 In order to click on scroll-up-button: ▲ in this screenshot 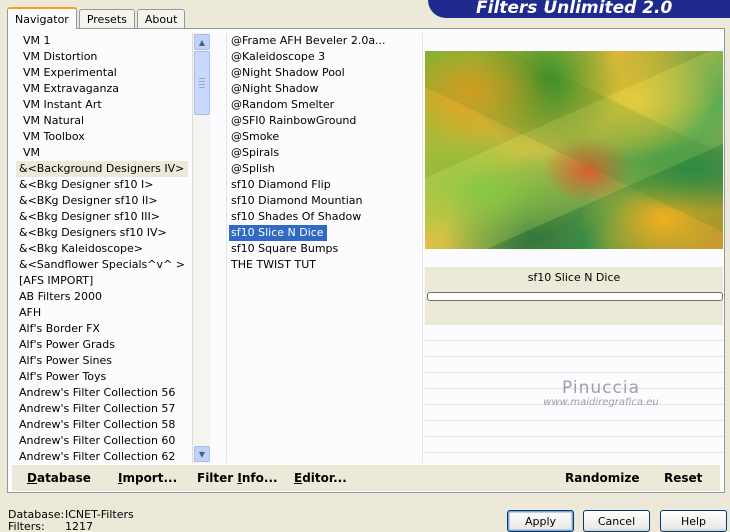, I will do `click(202, 42)`.